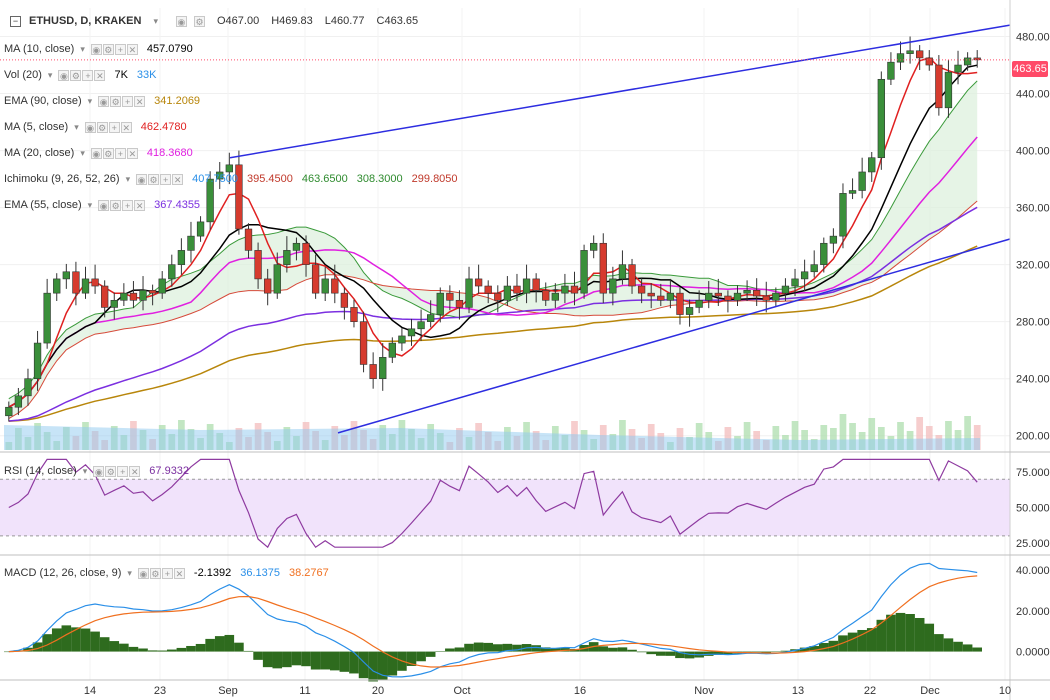  What do you see at coordinates (292, 21) in the screenshot?
I see `high-value: H469.83` at bounding box center [292, 21].